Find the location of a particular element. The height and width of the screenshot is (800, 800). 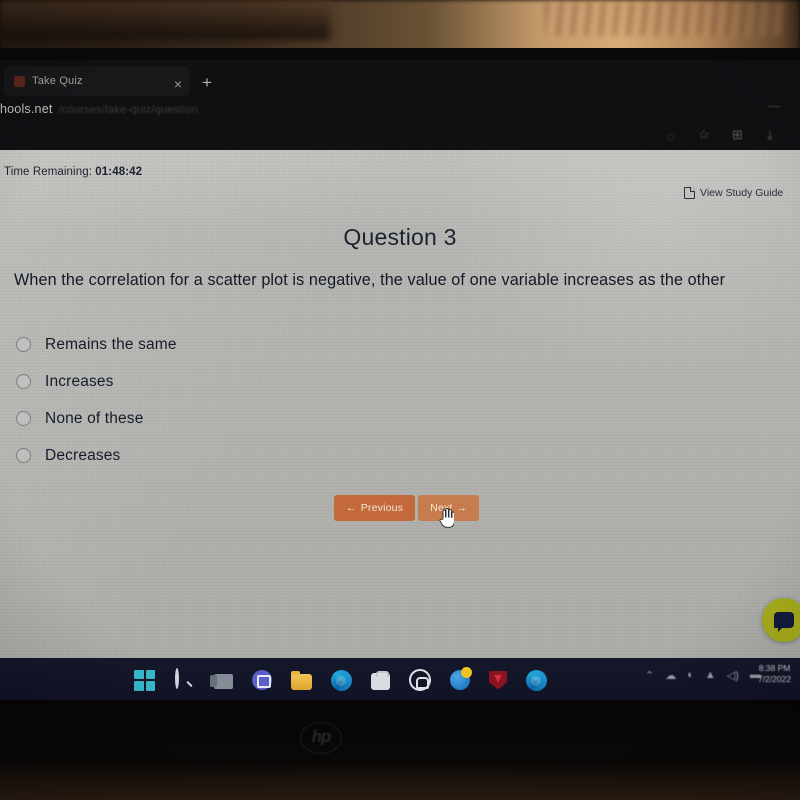

address-bar-domain: hools.net is located at coordinates (26, 109).